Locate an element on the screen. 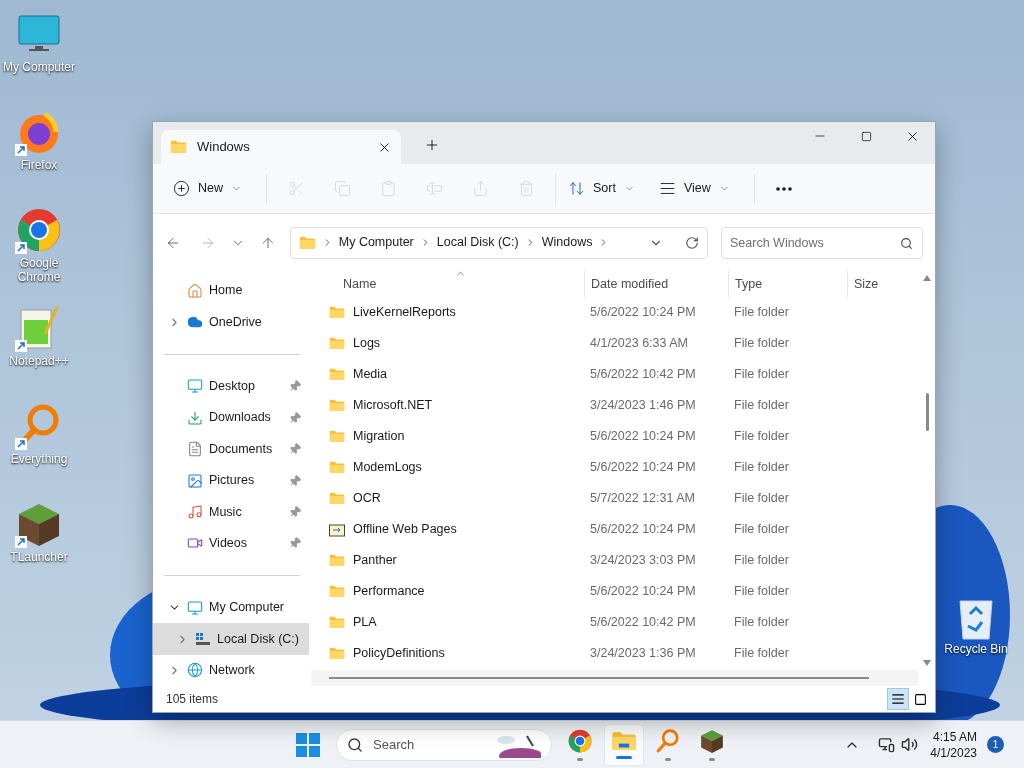  sidebar-item: My Computer is located at coordinates (231, 607).